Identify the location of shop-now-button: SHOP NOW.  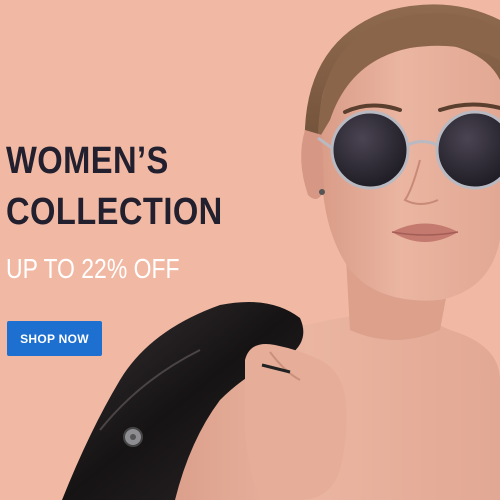
(54, 338).